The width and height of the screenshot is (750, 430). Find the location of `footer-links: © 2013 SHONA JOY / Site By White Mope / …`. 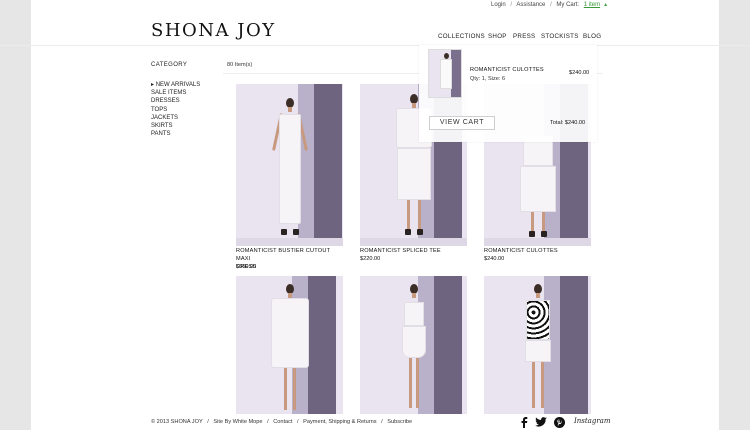

footer-links: © 2013 SHONA JOY / Site By White Mope / … is located at coordinates (283, 422).